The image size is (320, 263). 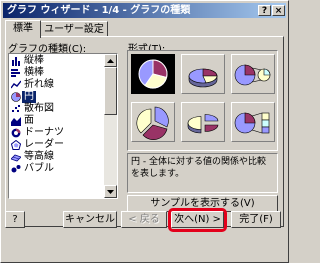 I want to click on list-scrollbar, so click(x=110, y=126).